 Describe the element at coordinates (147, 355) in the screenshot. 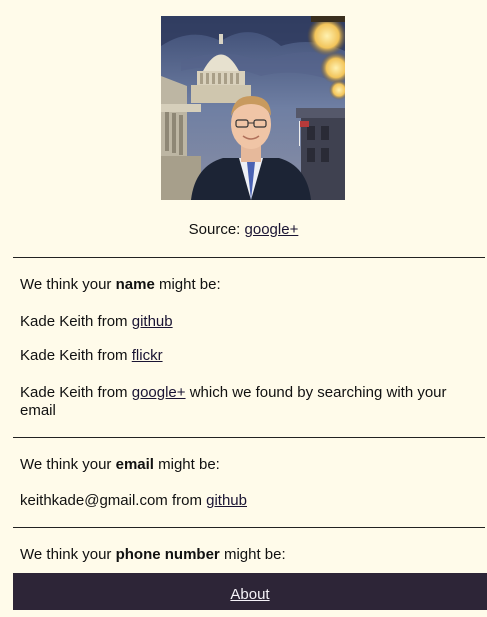

I see `name-flickr-link: flickr` at that location.